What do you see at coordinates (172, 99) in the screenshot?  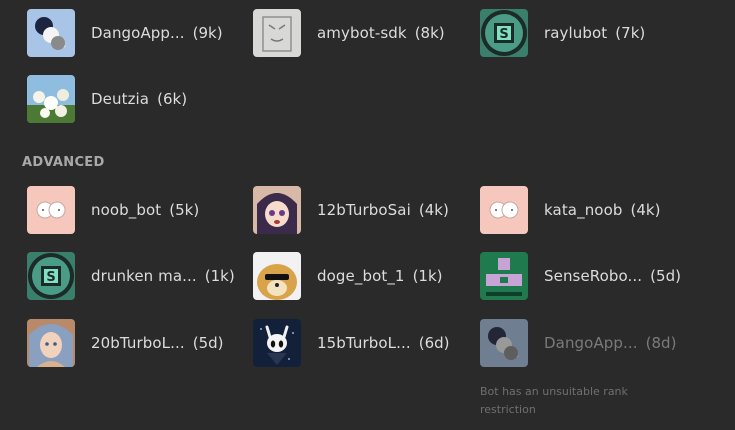 I see `bot-count: (6k)` at bounding box center [172, 99].